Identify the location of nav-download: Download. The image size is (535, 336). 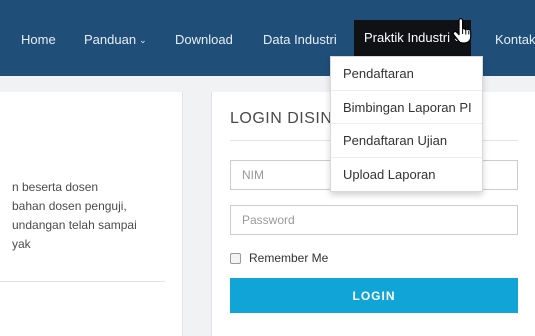
(204, 40).